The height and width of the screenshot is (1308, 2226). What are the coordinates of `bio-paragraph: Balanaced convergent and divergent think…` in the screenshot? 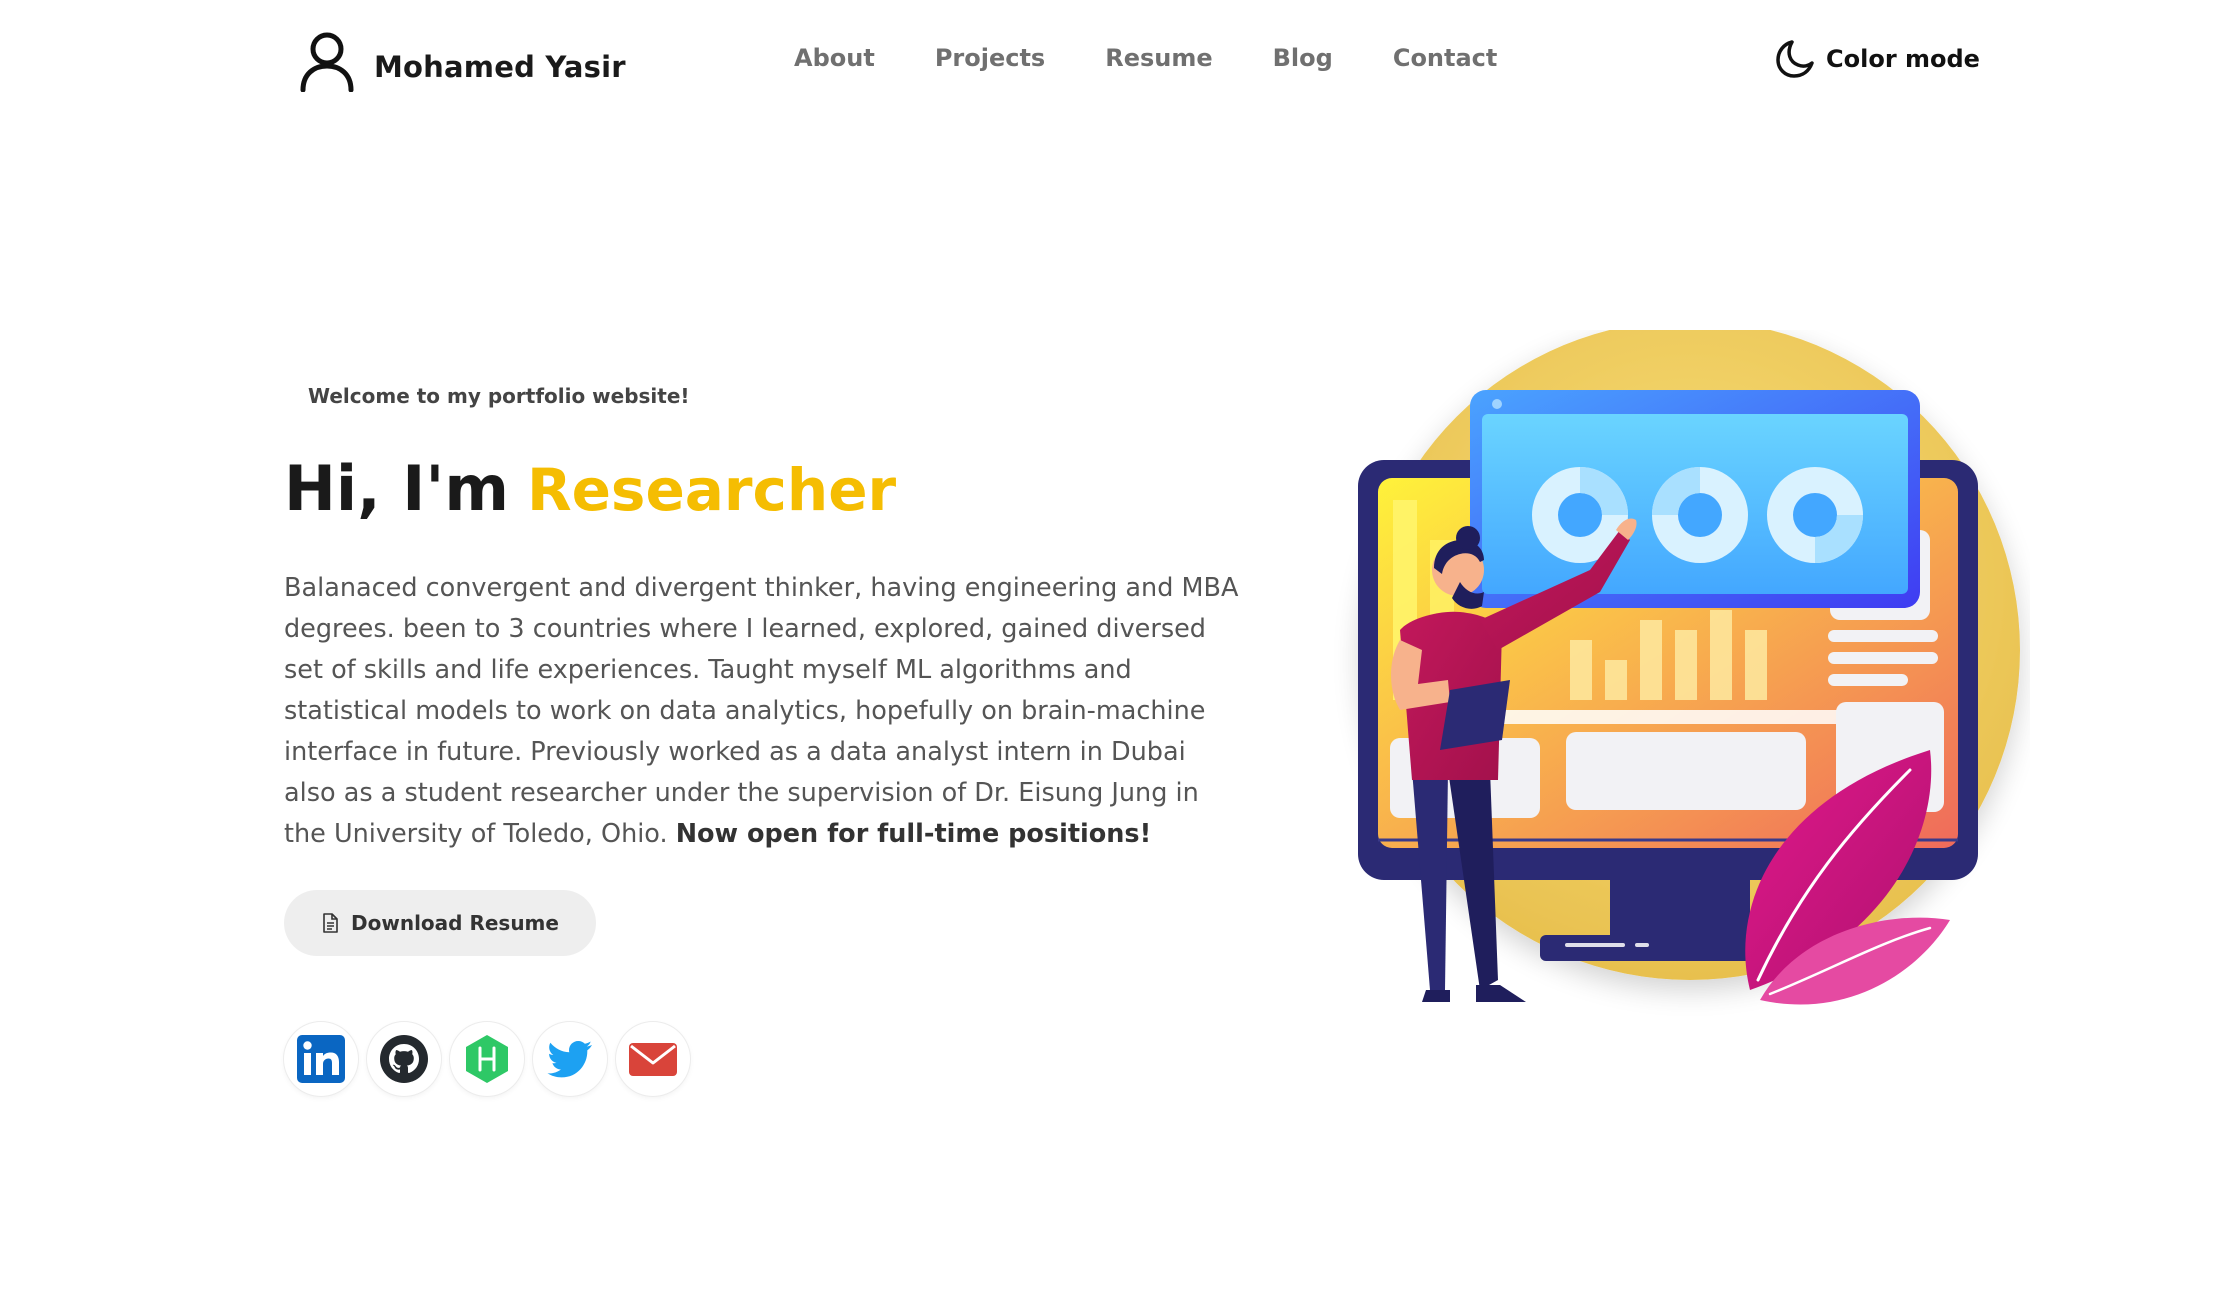 It's located at (764, 711).